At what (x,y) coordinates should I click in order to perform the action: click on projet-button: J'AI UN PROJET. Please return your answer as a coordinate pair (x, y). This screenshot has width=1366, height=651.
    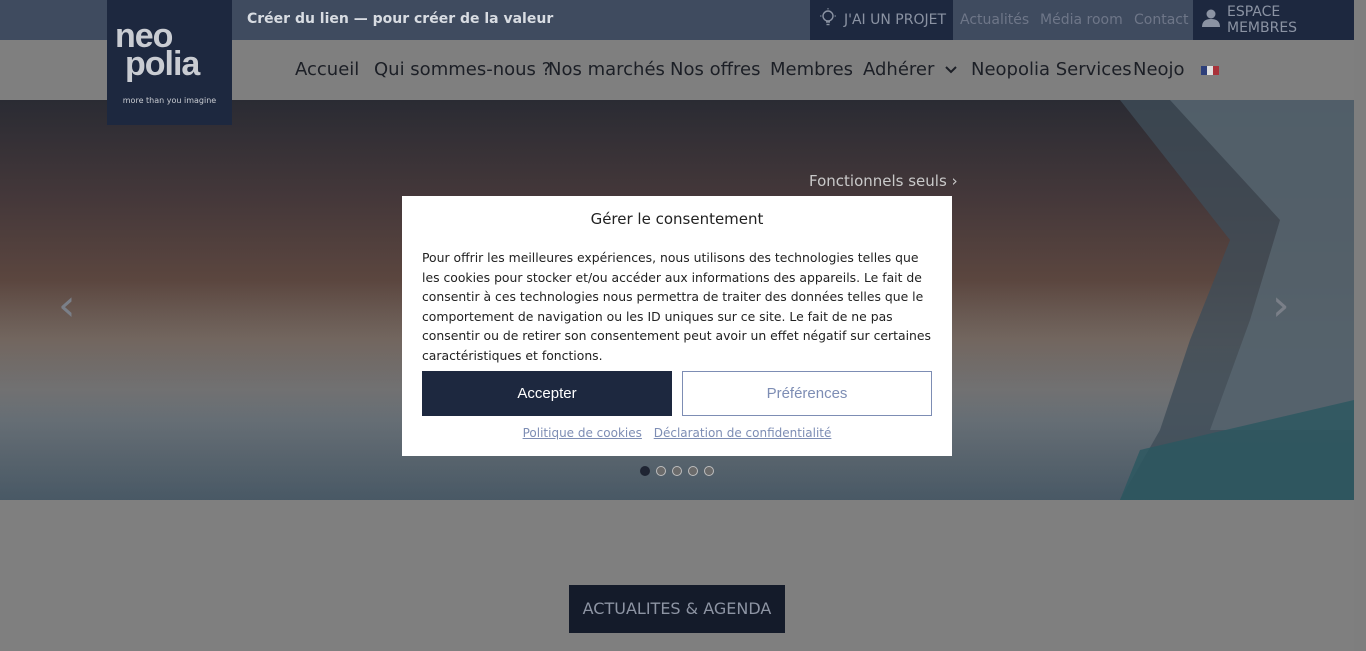
    Looking at the image, I should click on (881, 20).